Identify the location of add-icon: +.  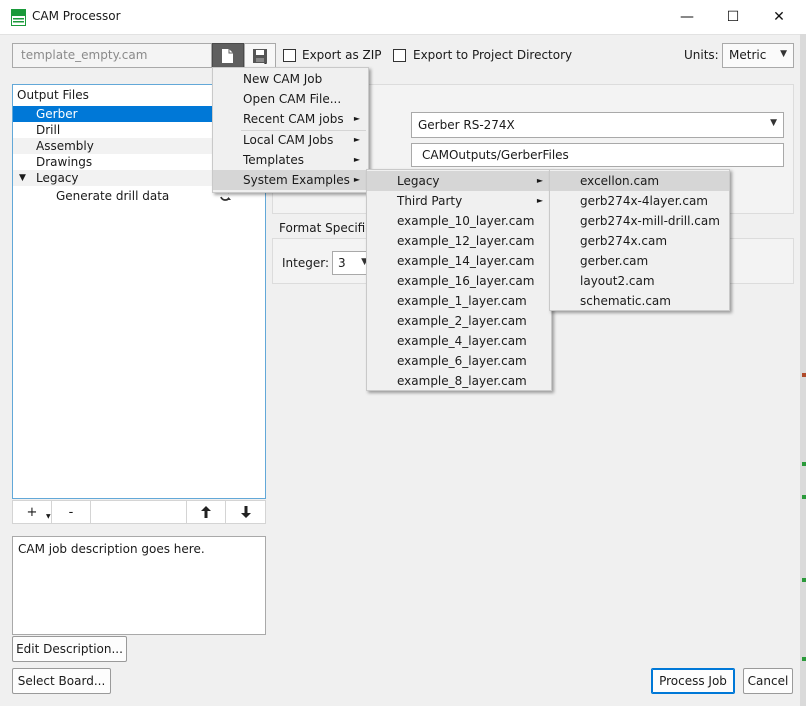
(32, 512).